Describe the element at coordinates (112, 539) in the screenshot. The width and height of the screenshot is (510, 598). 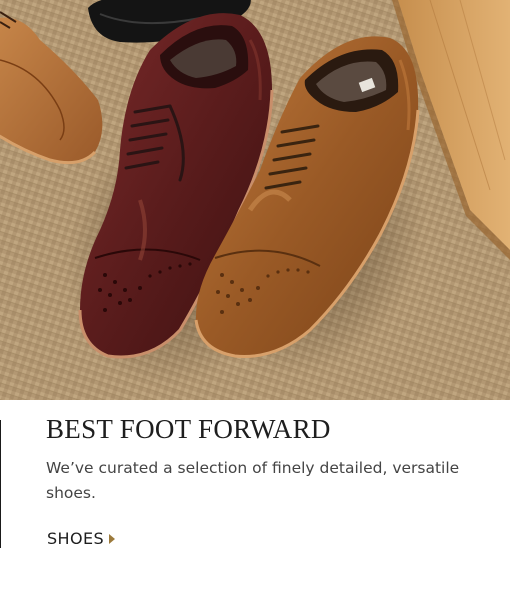
I see `caret-right-icon` at that location.